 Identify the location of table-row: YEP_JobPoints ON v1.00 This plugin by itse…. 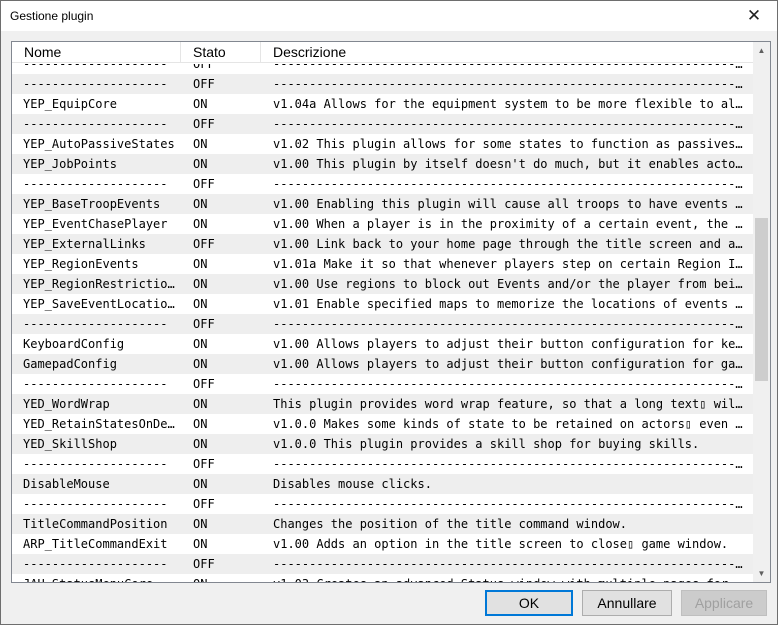
(382, 164).